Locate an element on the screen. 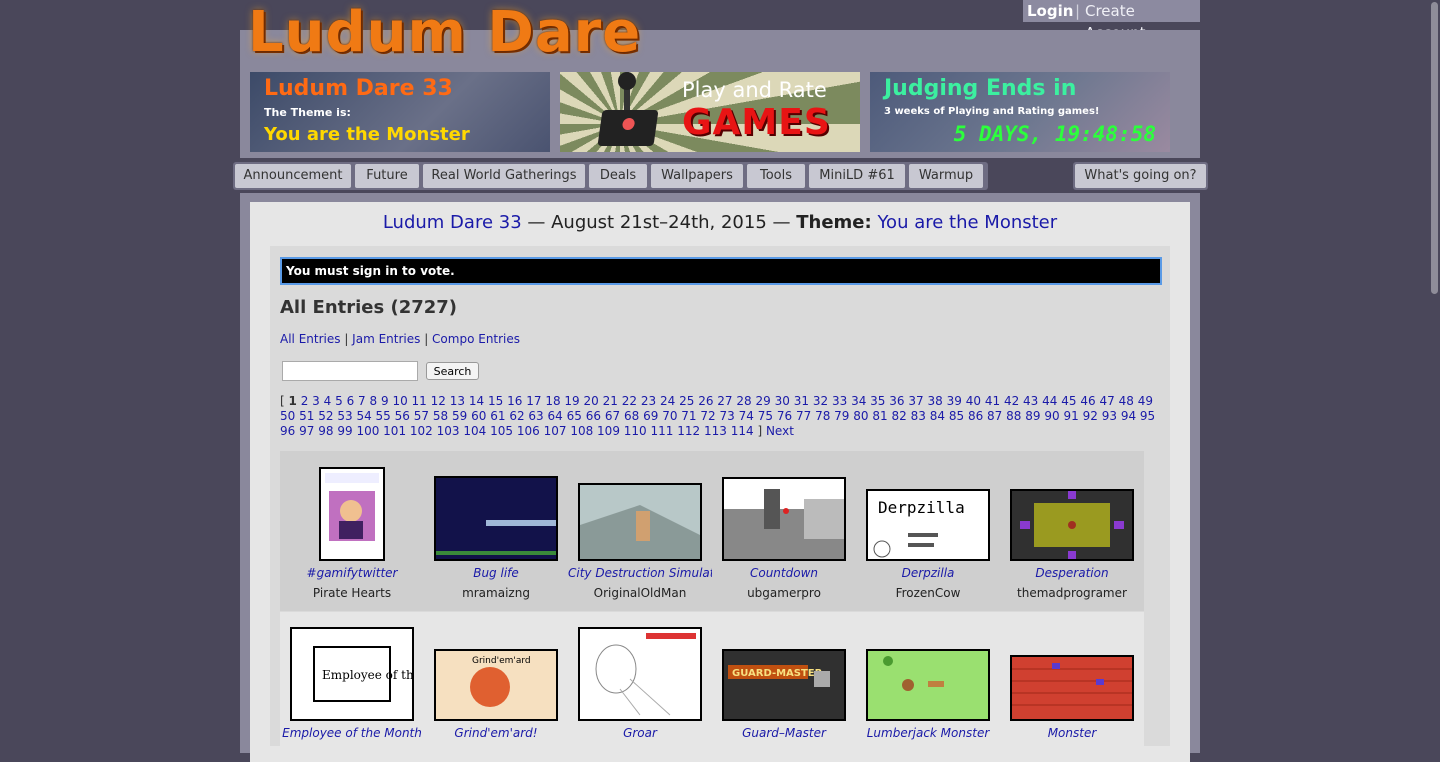 Image resolution: width=1440 pixels, height=762 pixels. pager-page-link: 107 is located at coordinates (555, 431).